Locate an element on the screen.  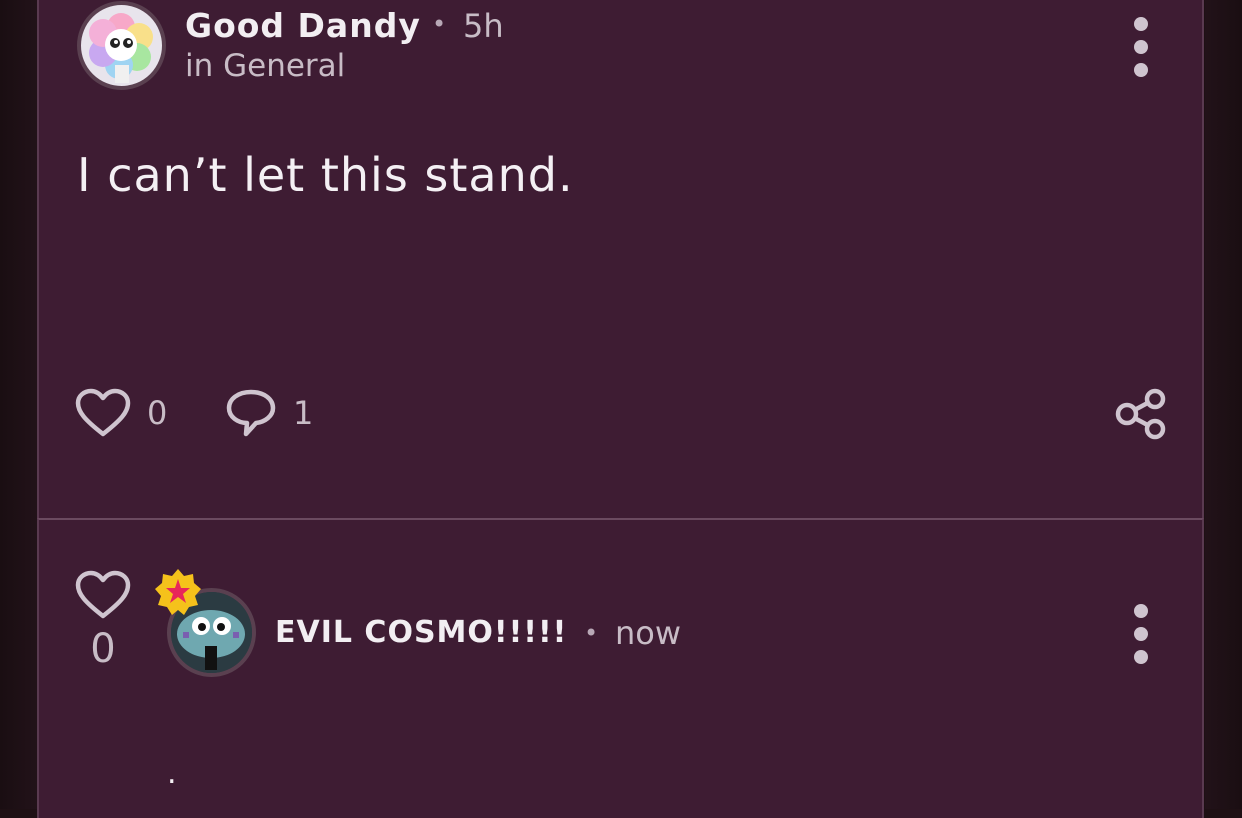
share-icon is located at coordinates (1140, 414).